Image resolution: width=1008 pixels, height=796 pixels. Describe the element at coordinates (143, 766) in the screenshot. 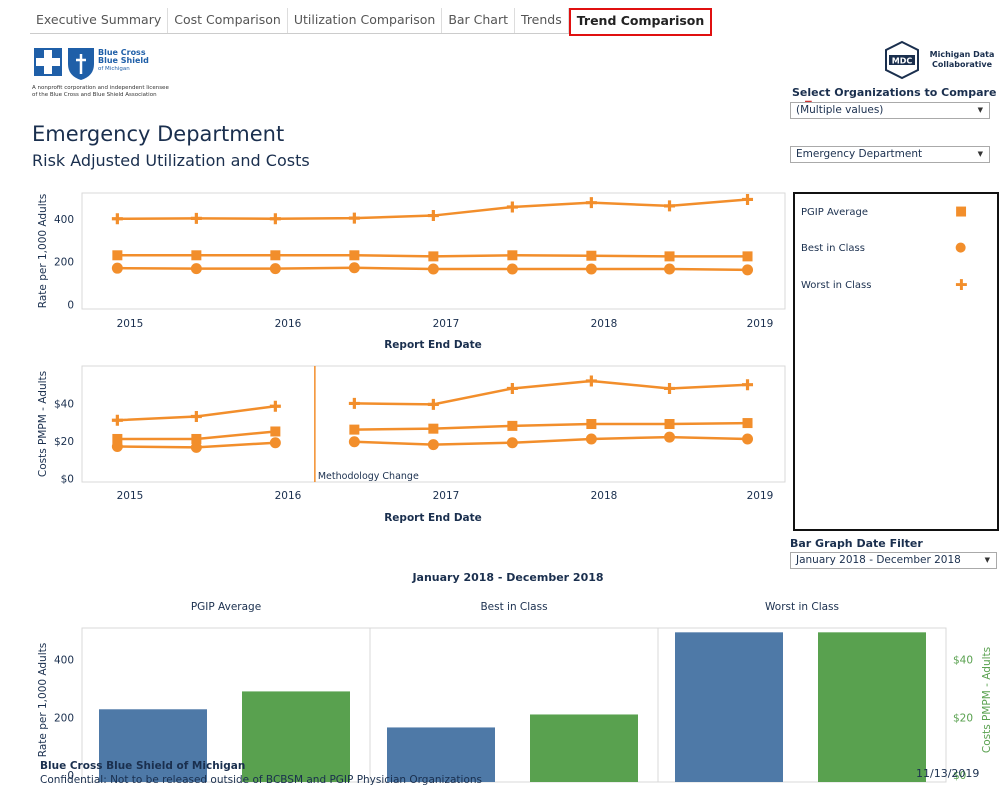

I see `footer-org: Blue Cross Blue Shield of Michigan` at that location.